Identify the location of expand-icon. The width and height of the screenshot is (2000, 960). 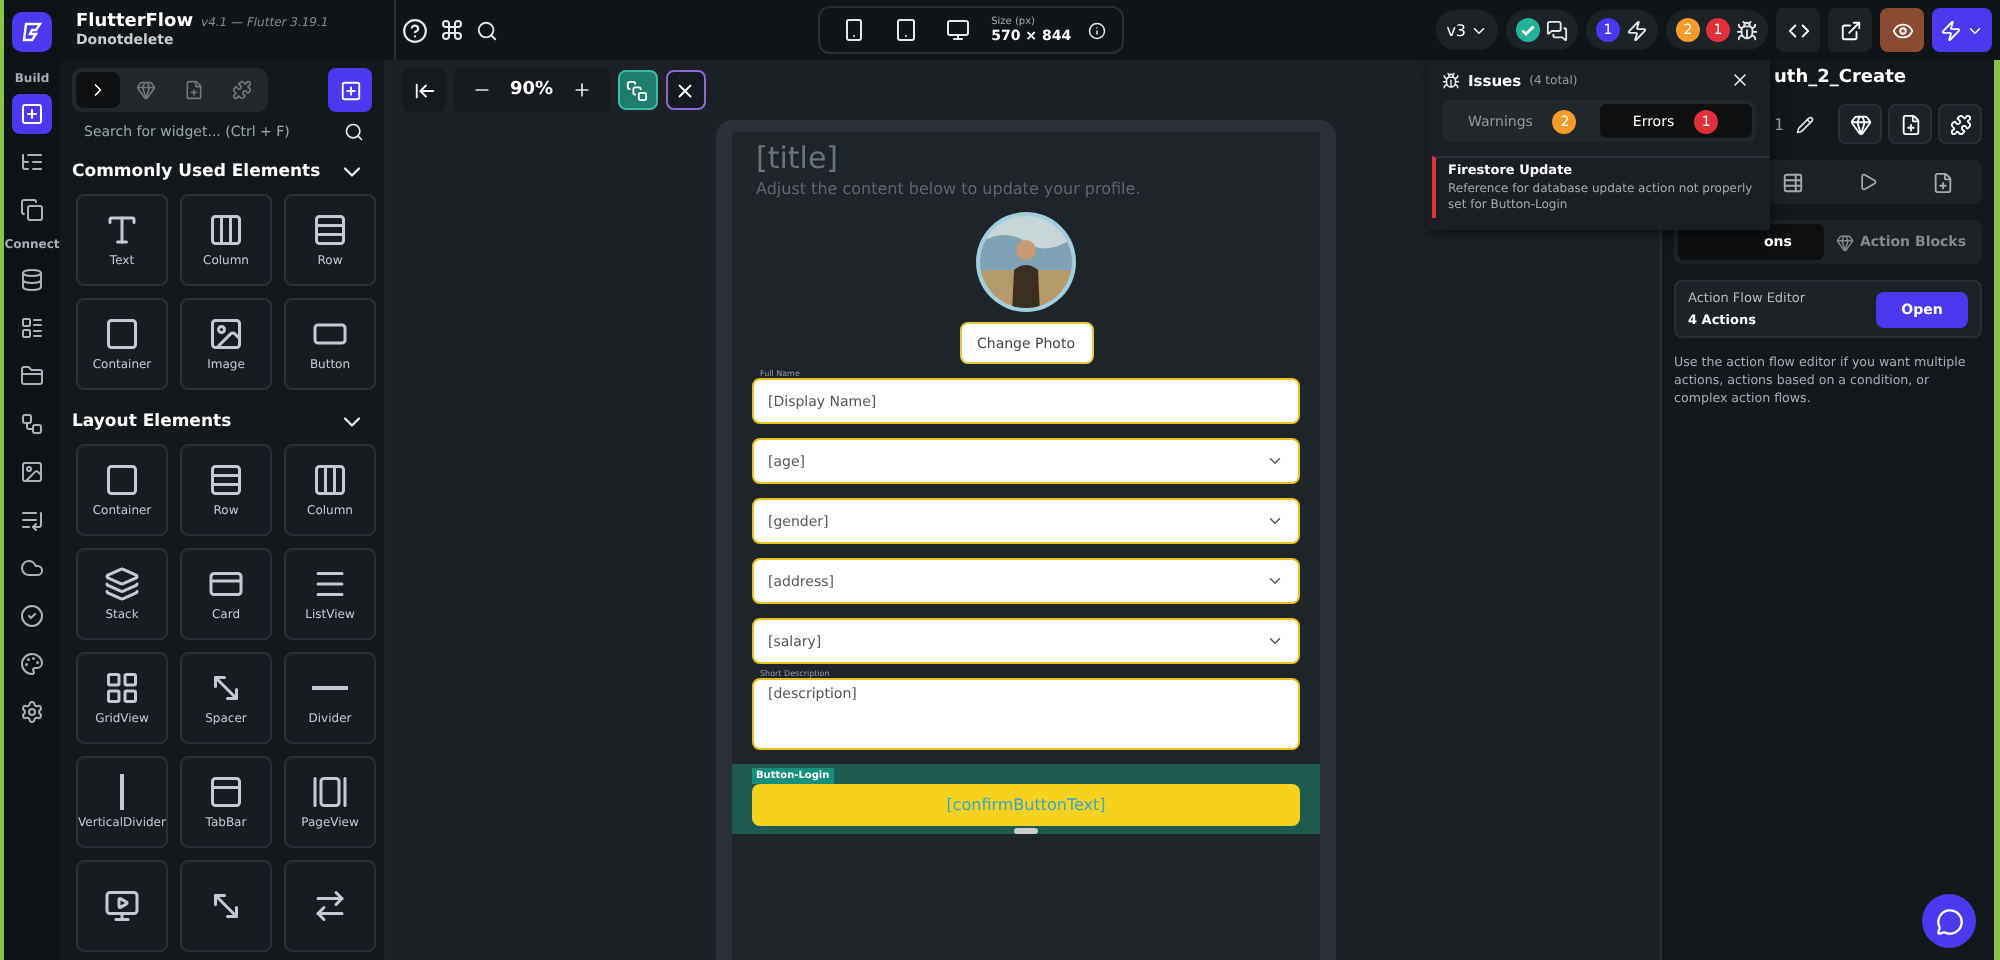
(226, 906).